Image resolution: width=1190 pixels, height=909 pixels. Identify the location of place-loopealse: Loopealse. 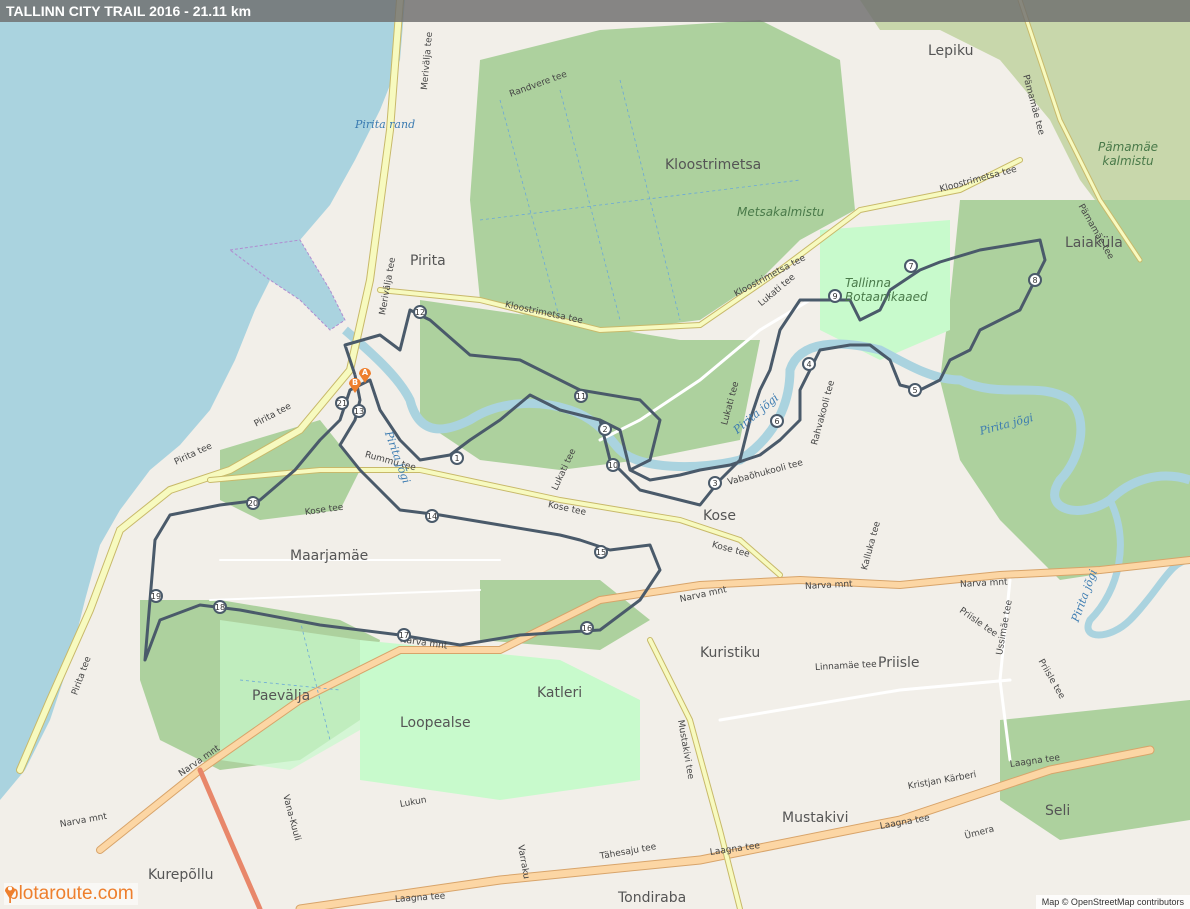
(435, 723).